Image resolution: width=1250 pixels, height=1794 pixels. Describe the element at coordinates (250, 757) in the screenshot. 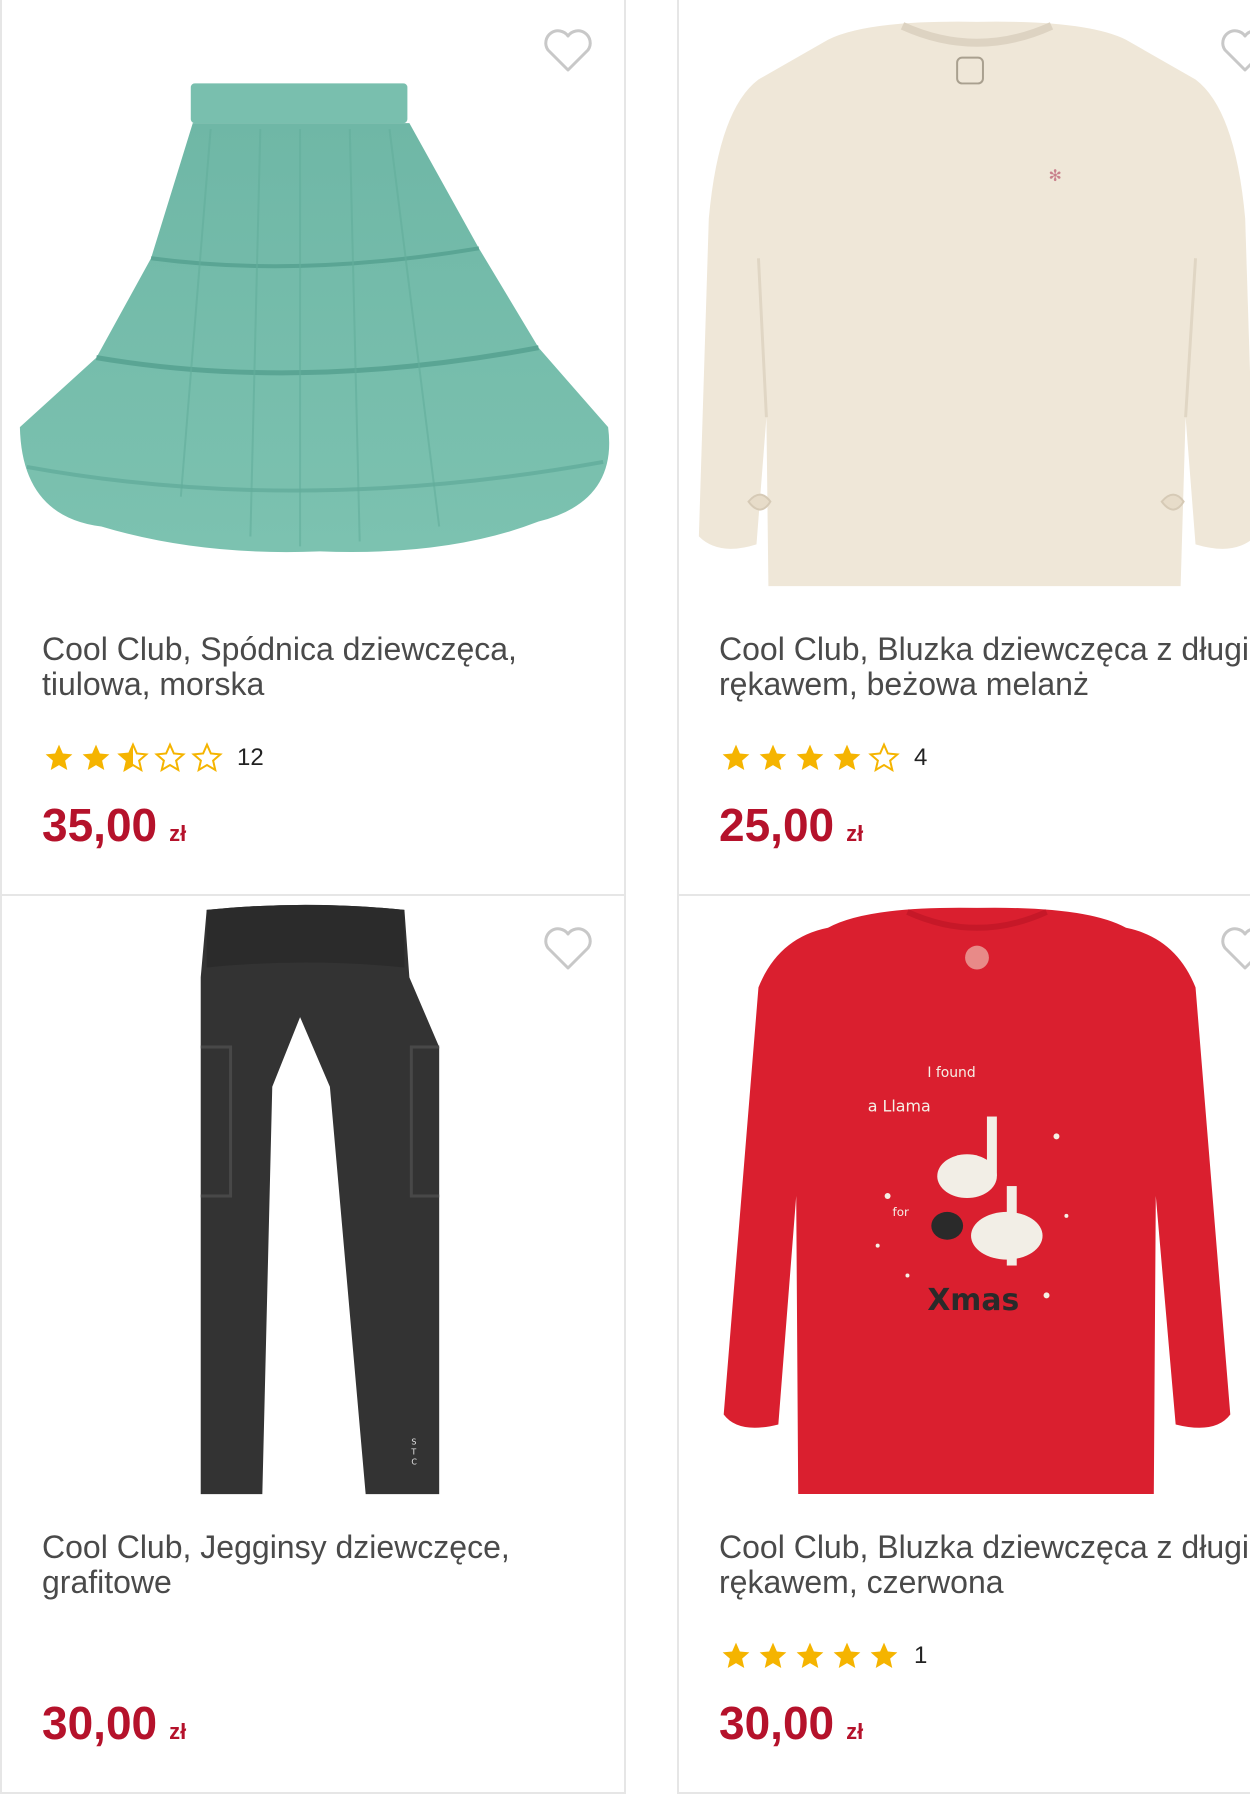

I see `review-count: 12` at that location.